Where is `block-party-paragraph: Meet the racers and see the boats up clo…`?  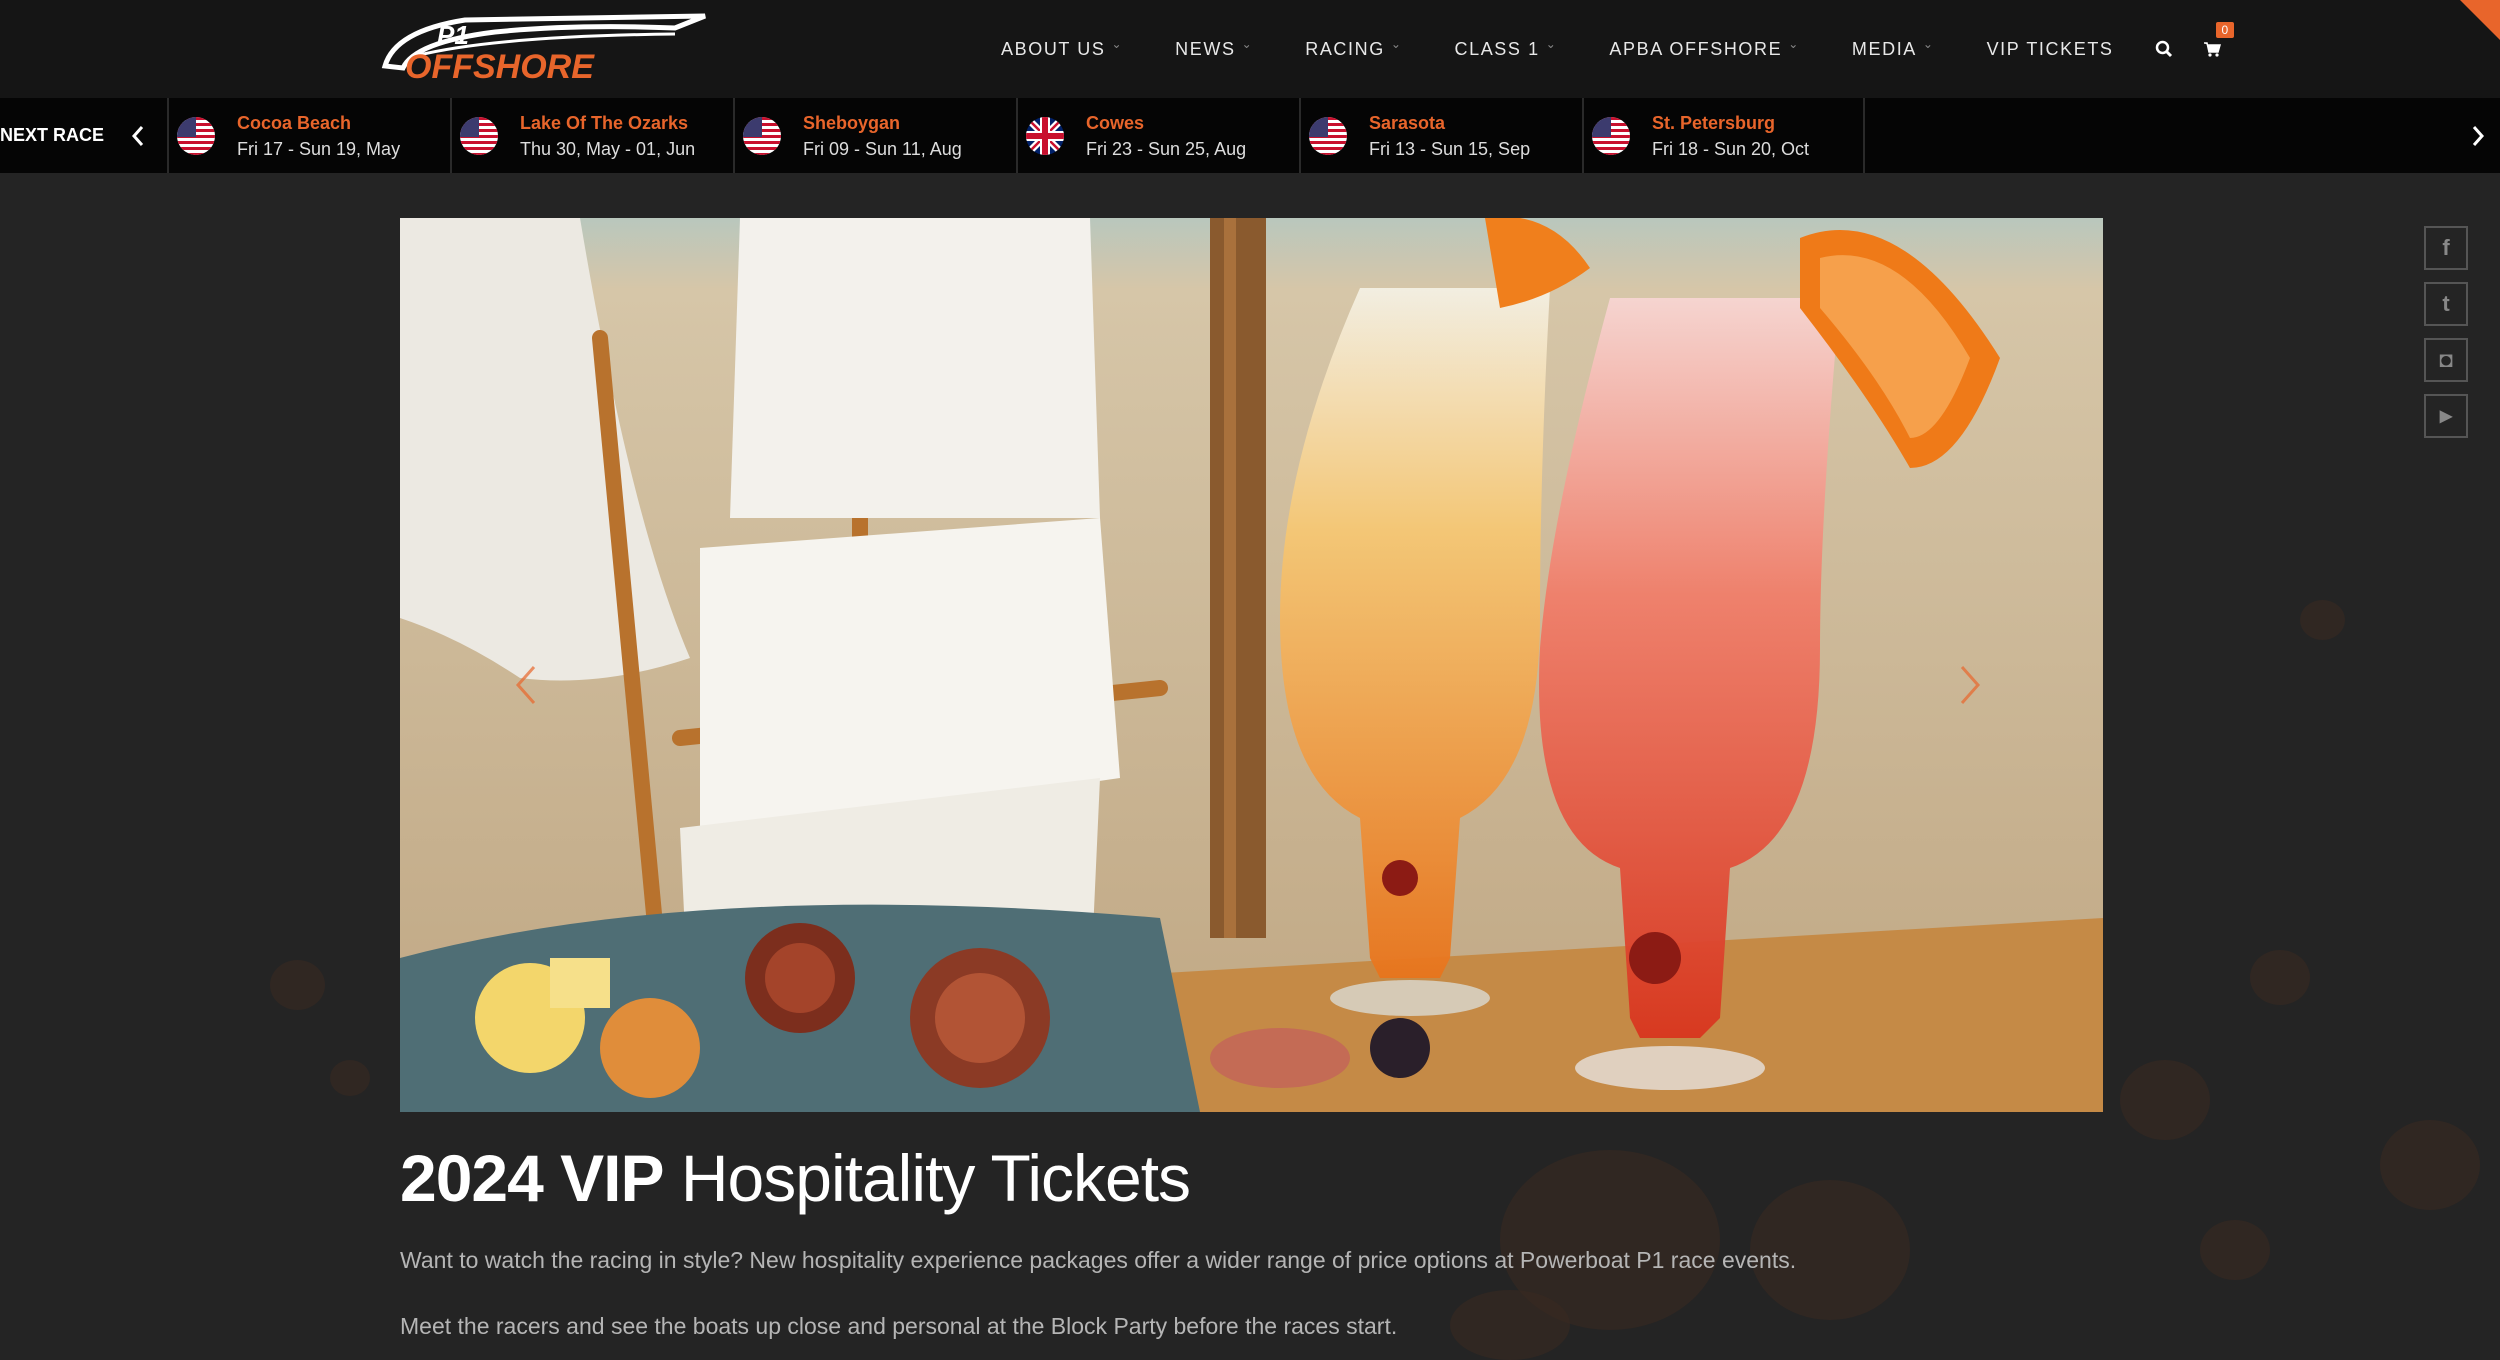
block-party-paragraph: Meet the racers and see the boats up clo… is located at coordinates (899, 1326).